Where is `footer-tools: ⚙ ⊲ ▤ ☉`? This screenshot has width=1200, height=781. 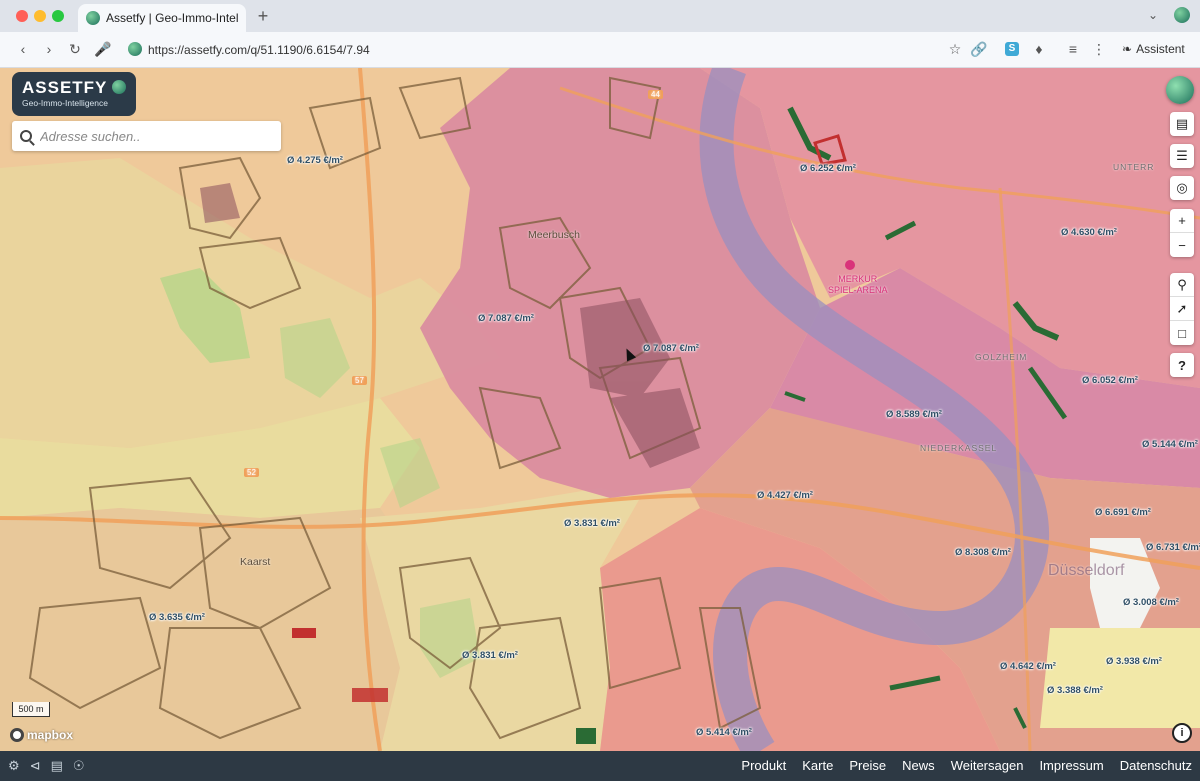 footer-tools: ⚙ ⊲ ▤ ☉ is located at coordinates (46, 766).